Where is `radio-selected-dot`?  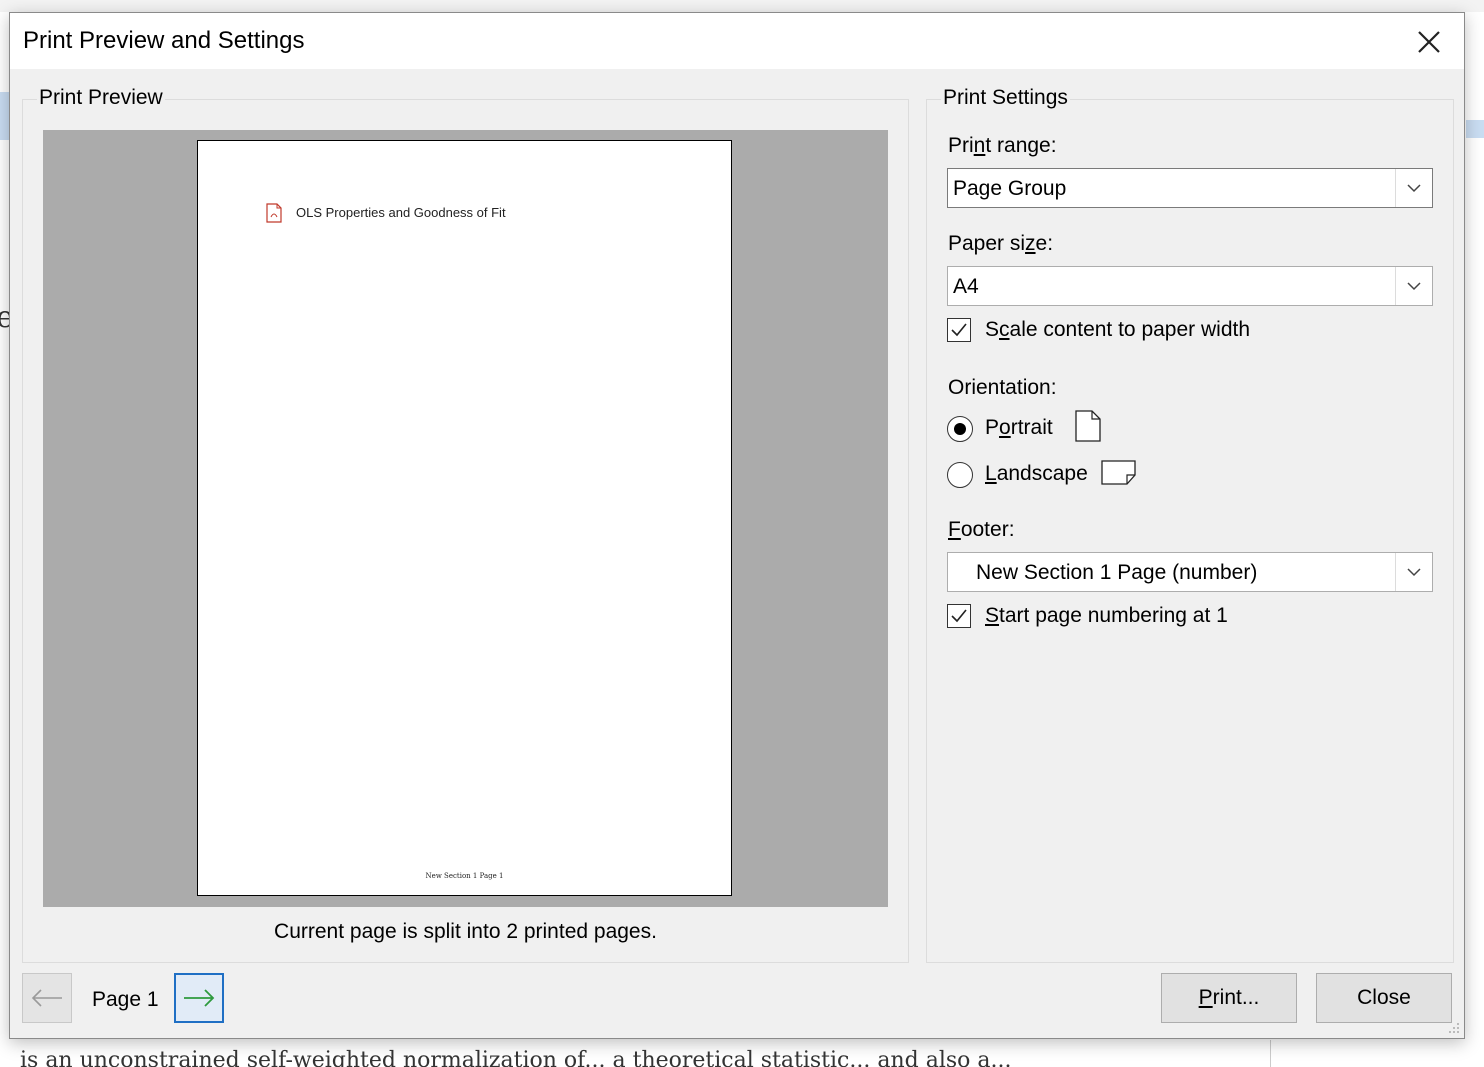
radio-selected-dot is located at coordinates (960, 429).